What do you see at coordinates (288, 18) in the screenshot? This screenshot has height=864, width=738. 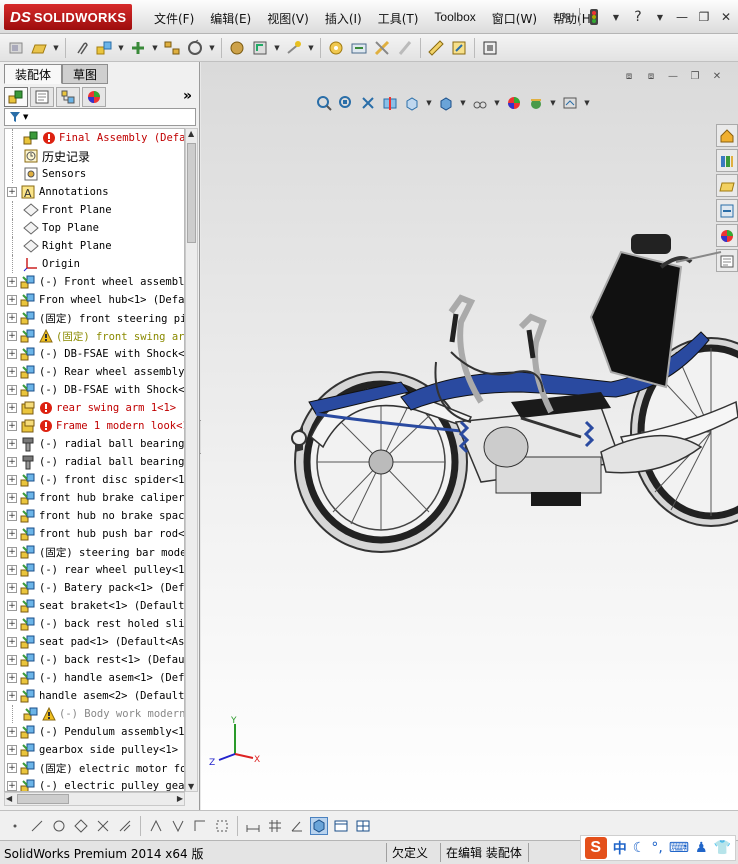 I see `menu-view: 视图(V)` at bounding box center [288, 18].